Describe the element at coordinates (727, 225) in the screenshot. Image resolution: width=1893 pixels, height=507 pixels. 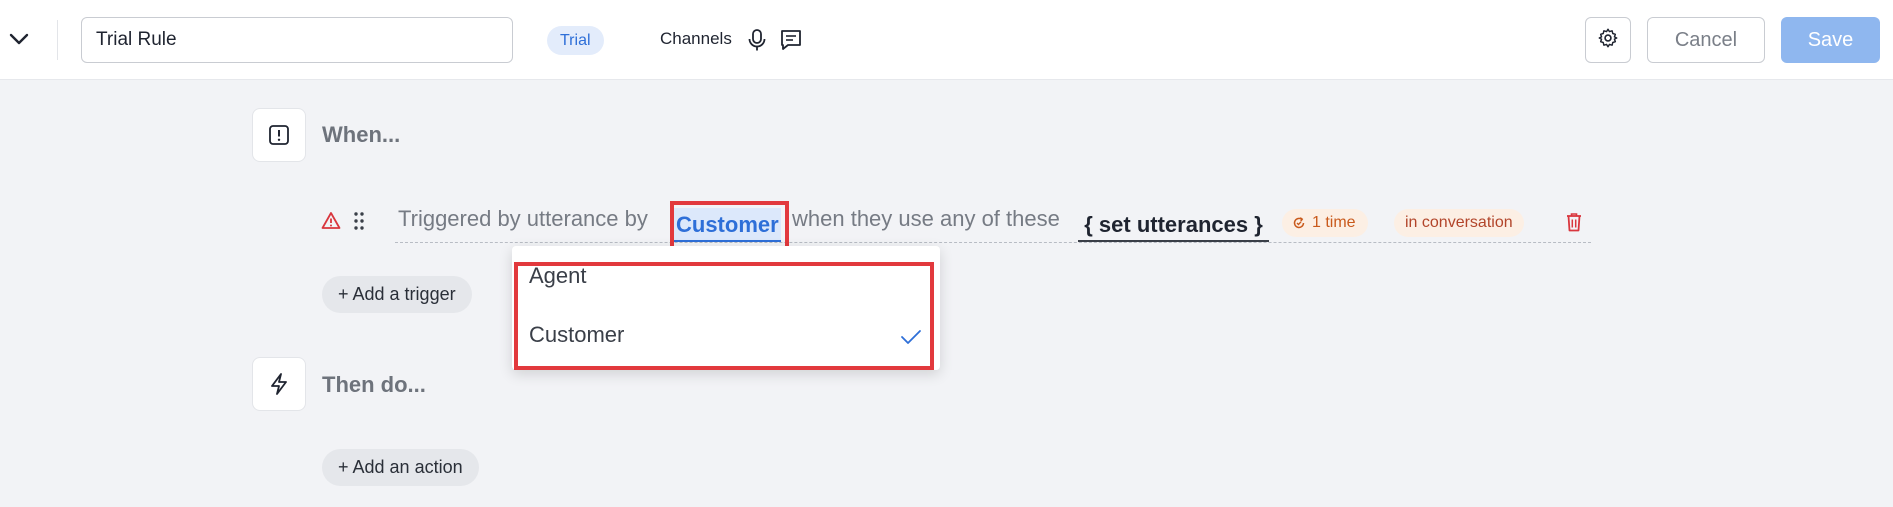
I see `speaker-selector: Customer` at that location.